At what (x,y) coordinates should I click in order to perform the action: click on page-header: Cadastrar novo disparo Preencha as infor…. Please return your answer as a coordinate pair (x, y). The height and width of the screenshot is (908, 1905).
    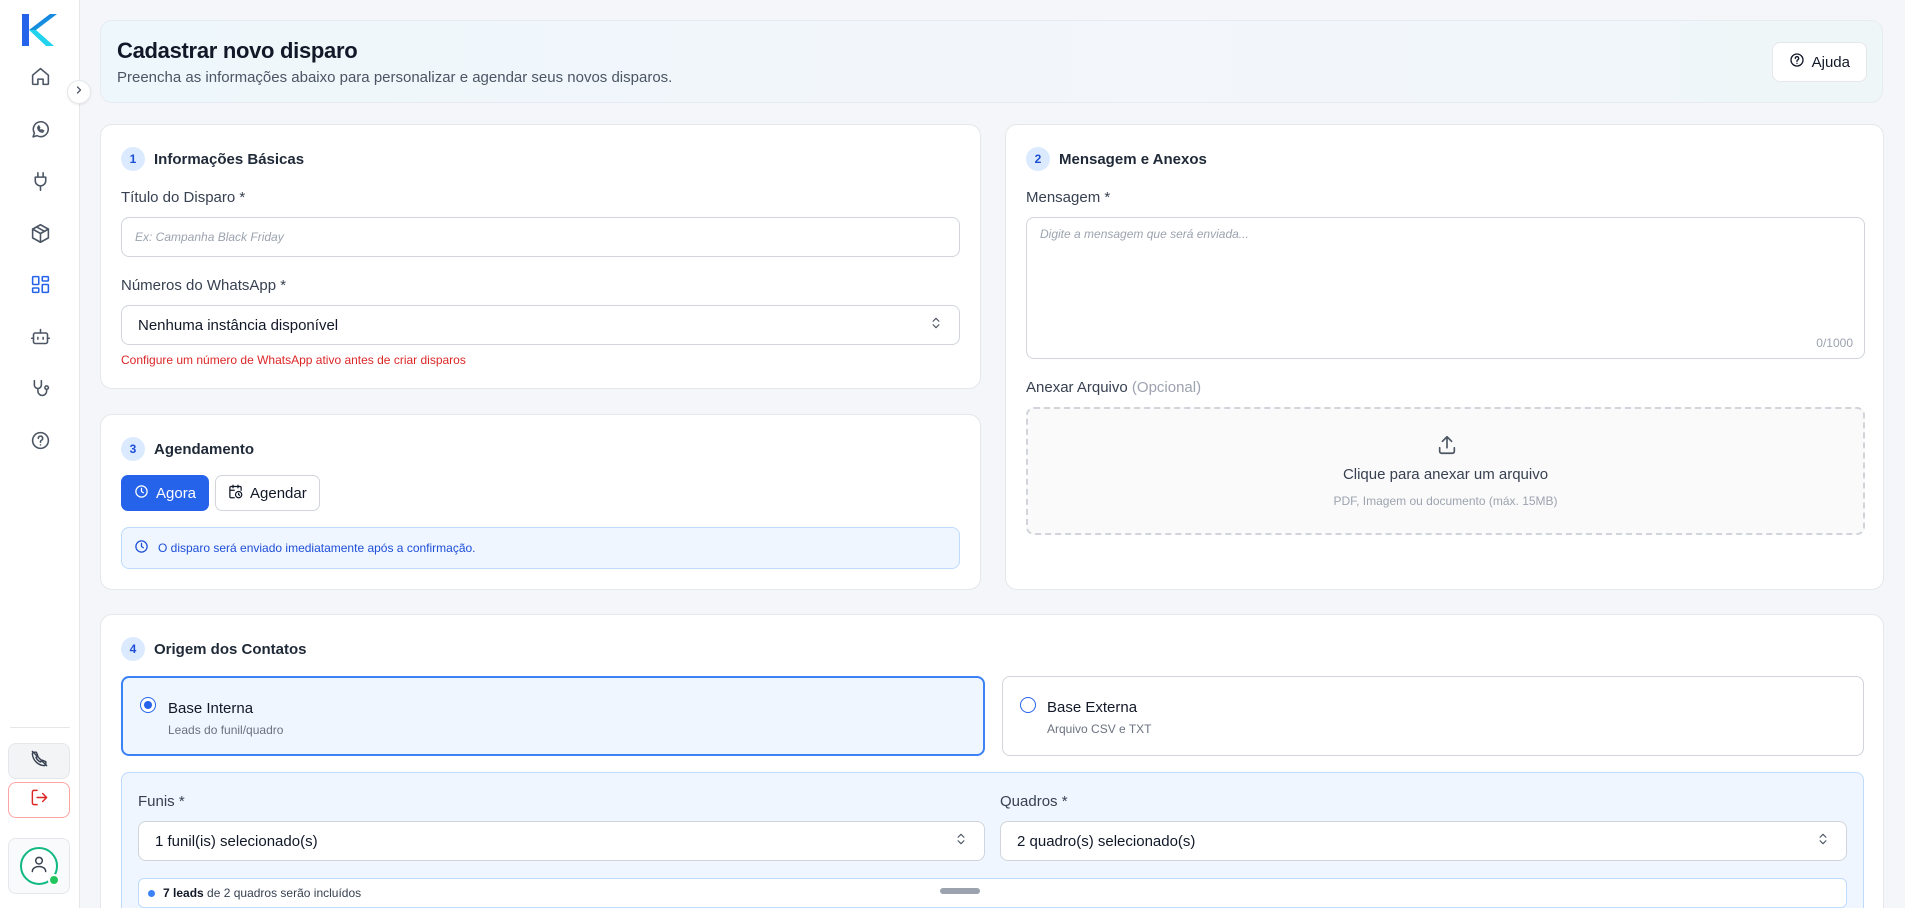
    Looking at the image, I should click on (991, 61).